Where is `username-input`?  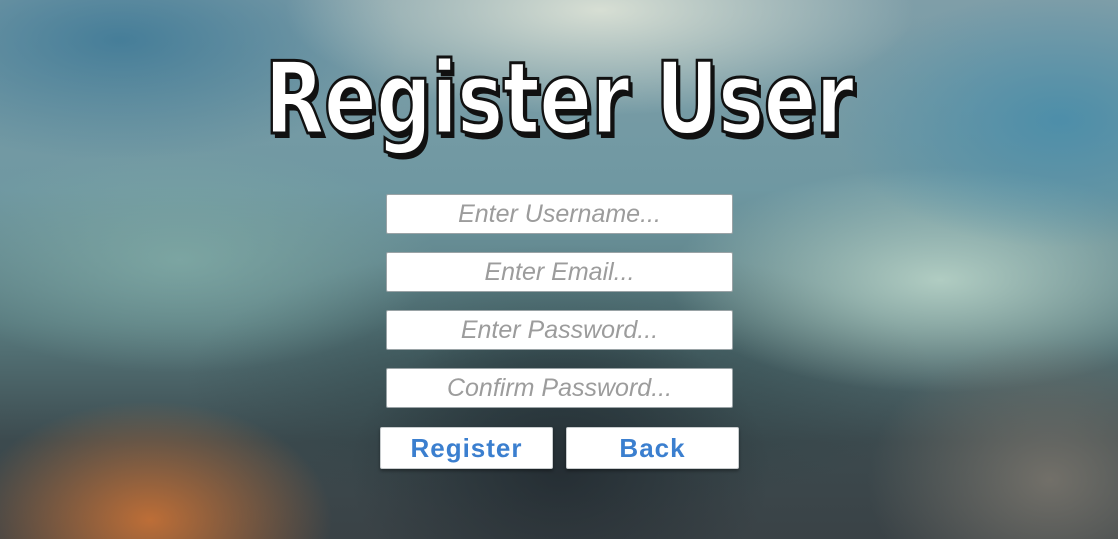
username-input is located at coordinates (559, 214).